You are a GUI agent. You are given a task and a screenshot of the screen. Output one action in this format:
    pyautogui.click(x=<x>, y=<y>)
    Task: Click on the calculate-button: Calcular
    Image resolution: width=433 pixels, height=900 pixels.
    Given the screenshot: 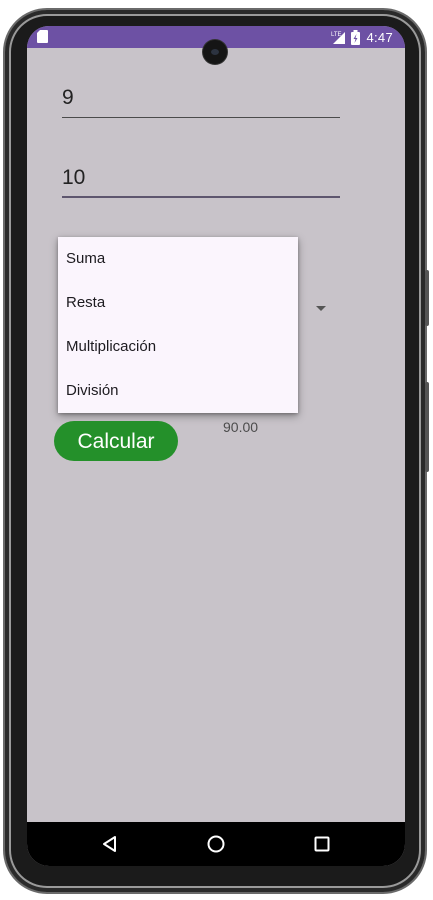 What is the action you would take?
    pyautogui.click(x=116, y=441)
    